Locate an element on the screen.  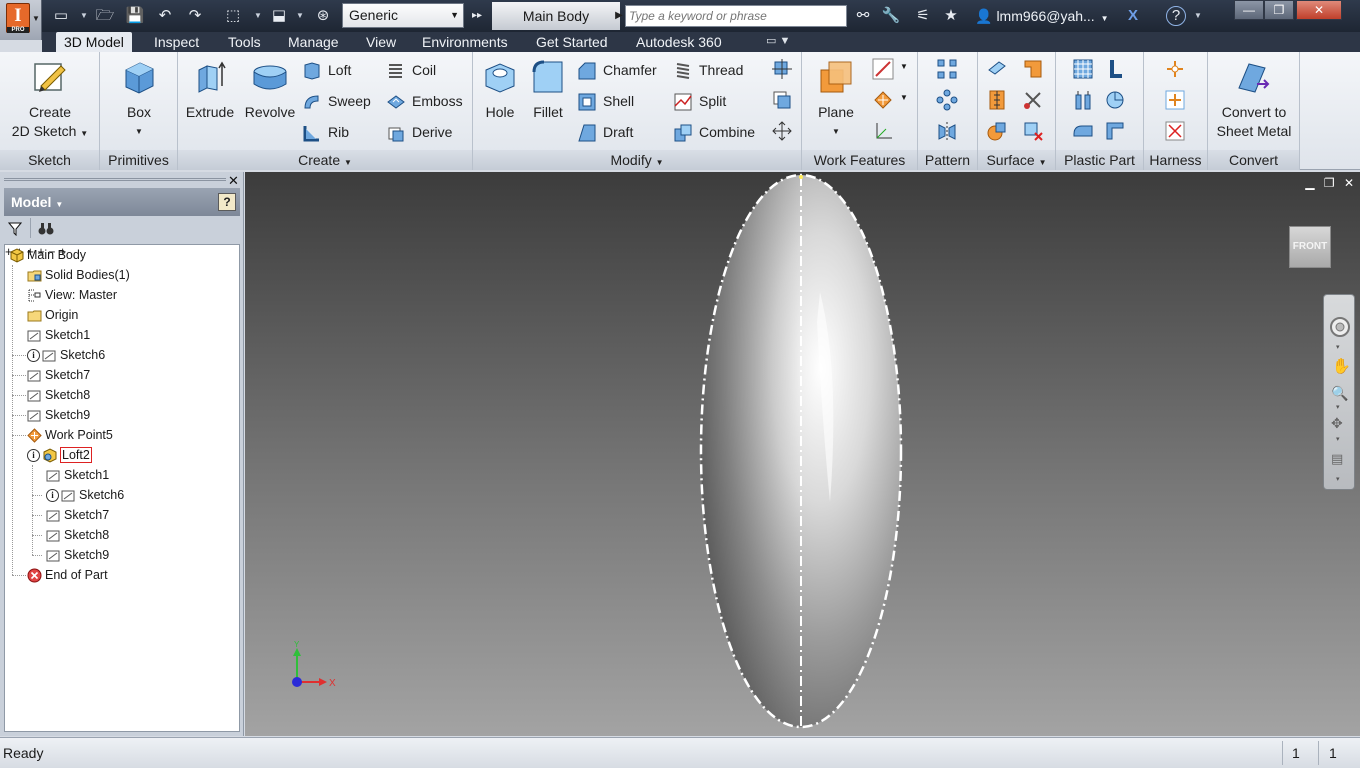
delete-face-button is located at coordinates (1033, 131).